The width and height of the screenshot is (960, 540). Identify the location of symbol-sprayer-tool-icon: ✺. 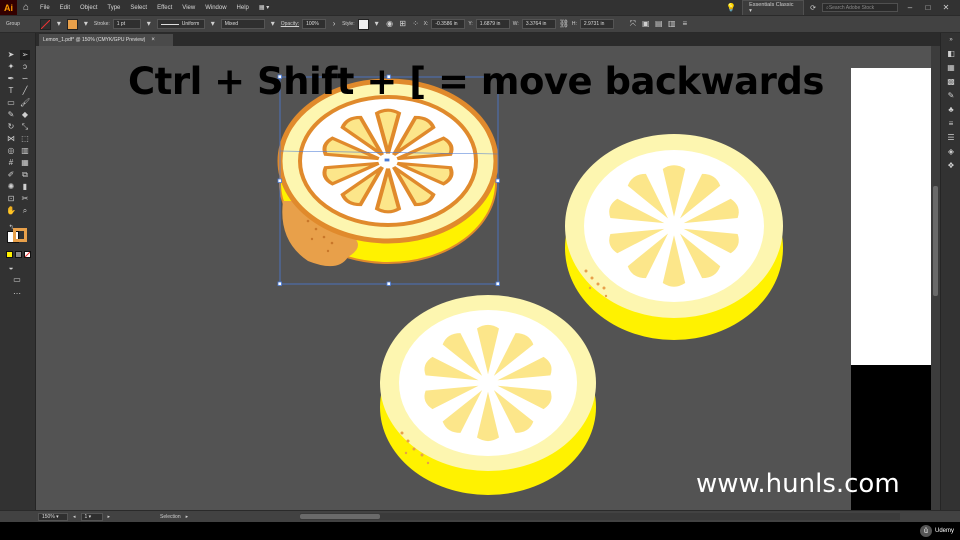
(11, 187).